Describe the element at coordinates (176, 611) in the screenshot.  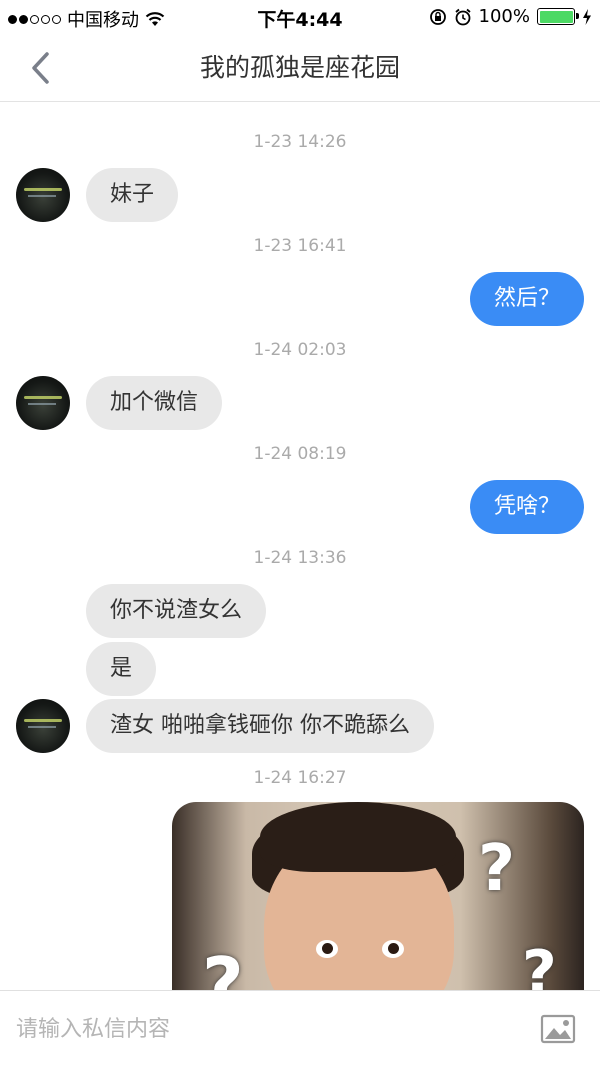
I see `incoming-message-bubble: 你不说渣女么` at that location.